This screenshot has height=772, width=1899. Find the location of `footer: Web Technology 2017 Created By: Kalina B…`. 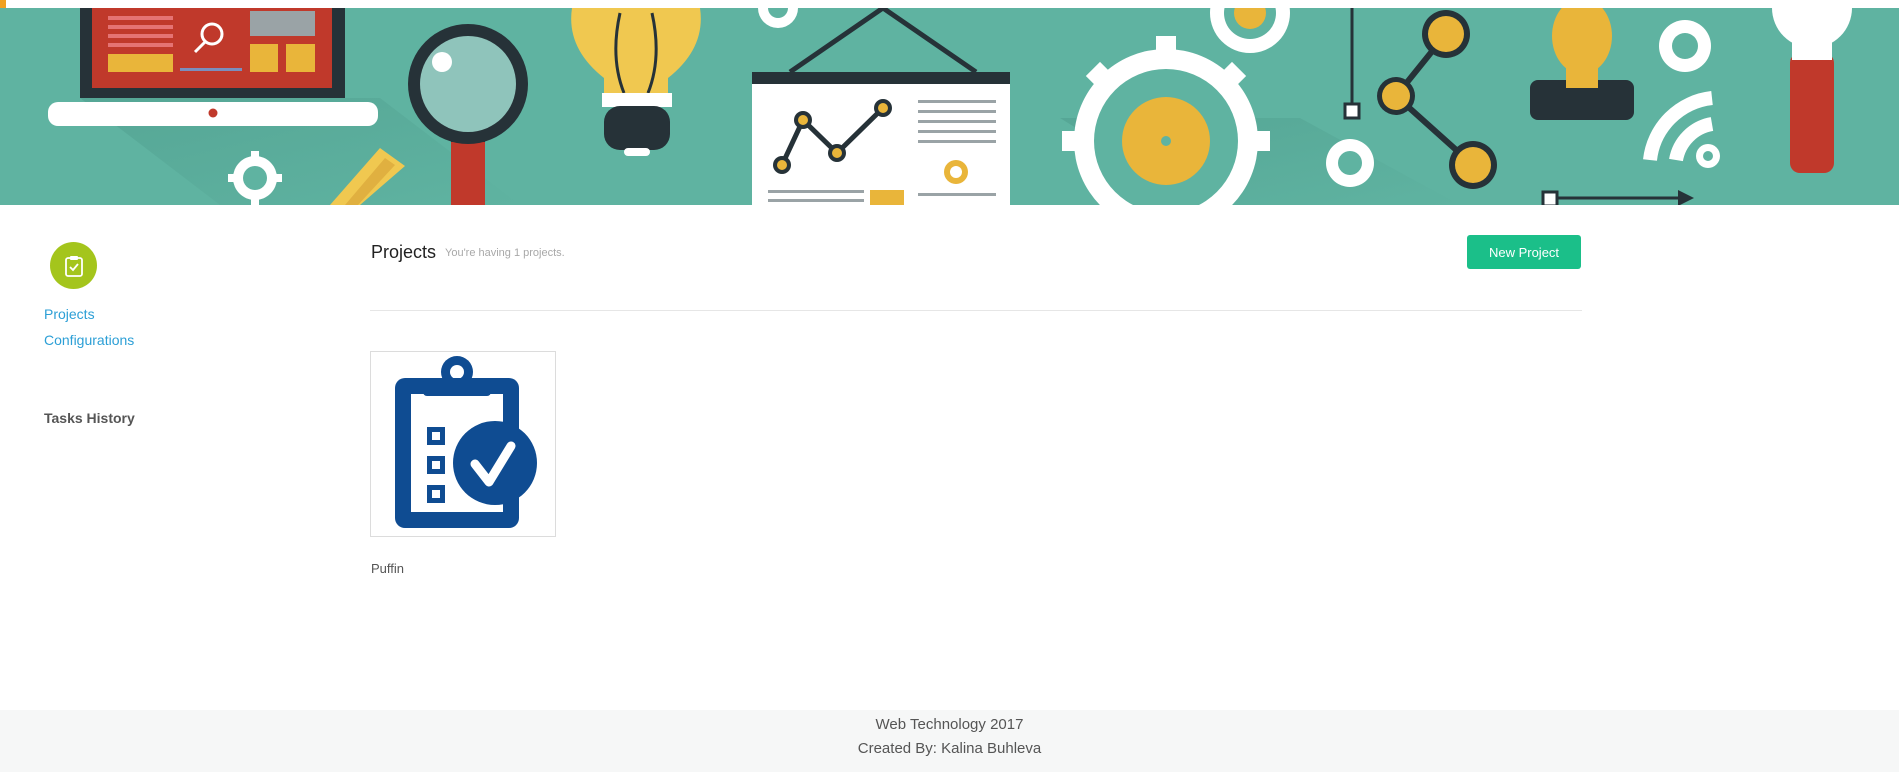

footer: Web Technology 2017 Created By: Kalina B… is located at coordinates (949, 741).